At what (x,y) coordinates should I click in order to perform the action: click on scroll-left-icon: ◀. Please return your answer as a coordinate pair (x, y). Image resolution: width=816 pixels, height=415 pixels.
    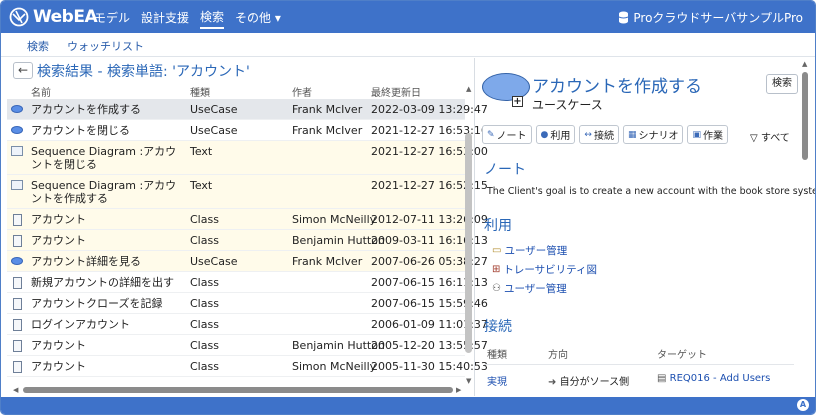
    Looking at the image, I should click on (15, 390).